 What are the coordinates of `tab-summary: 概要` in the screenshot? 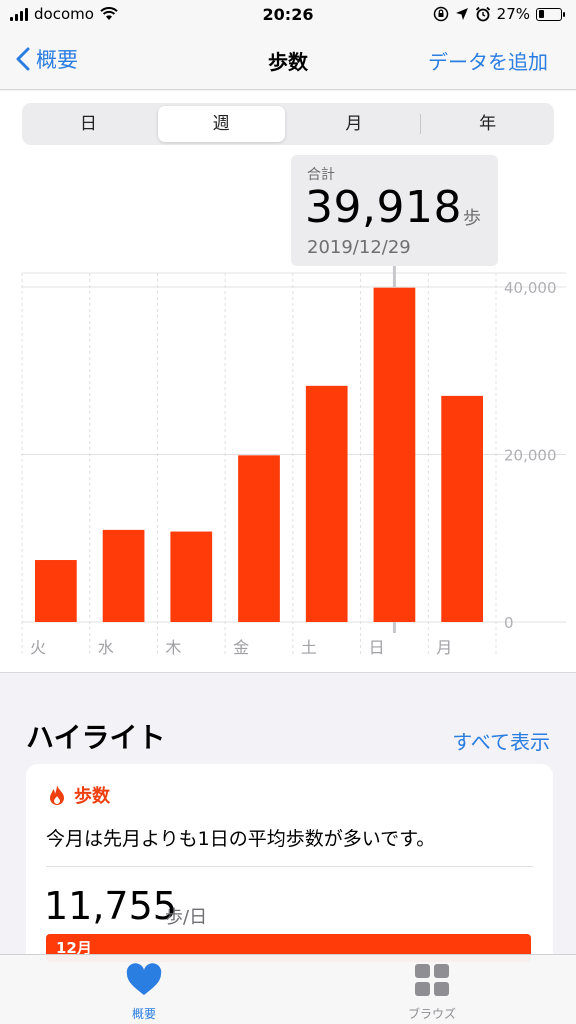 It's located at (144, 992).